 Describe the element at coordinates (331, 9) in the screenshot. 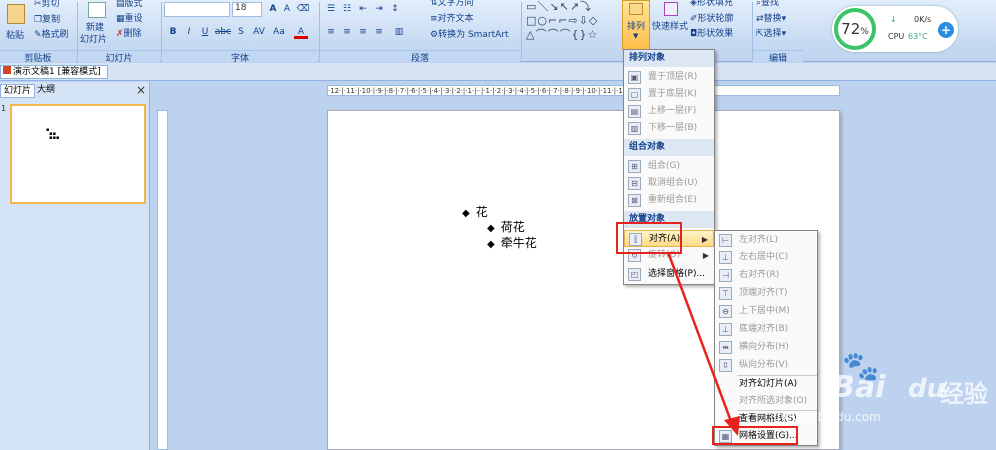

I see `bullets-icon: ☰` at that location.